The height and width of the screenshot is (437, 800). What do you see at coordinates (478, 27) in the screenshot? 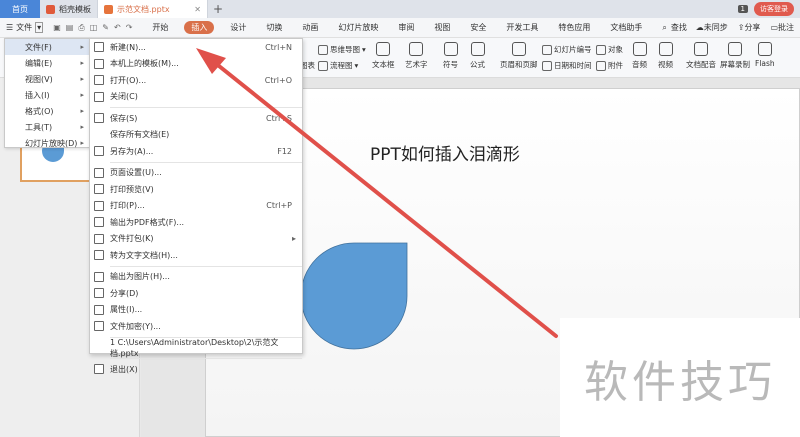
I see `tab-security: 安全` at bounding box center [478, 27].